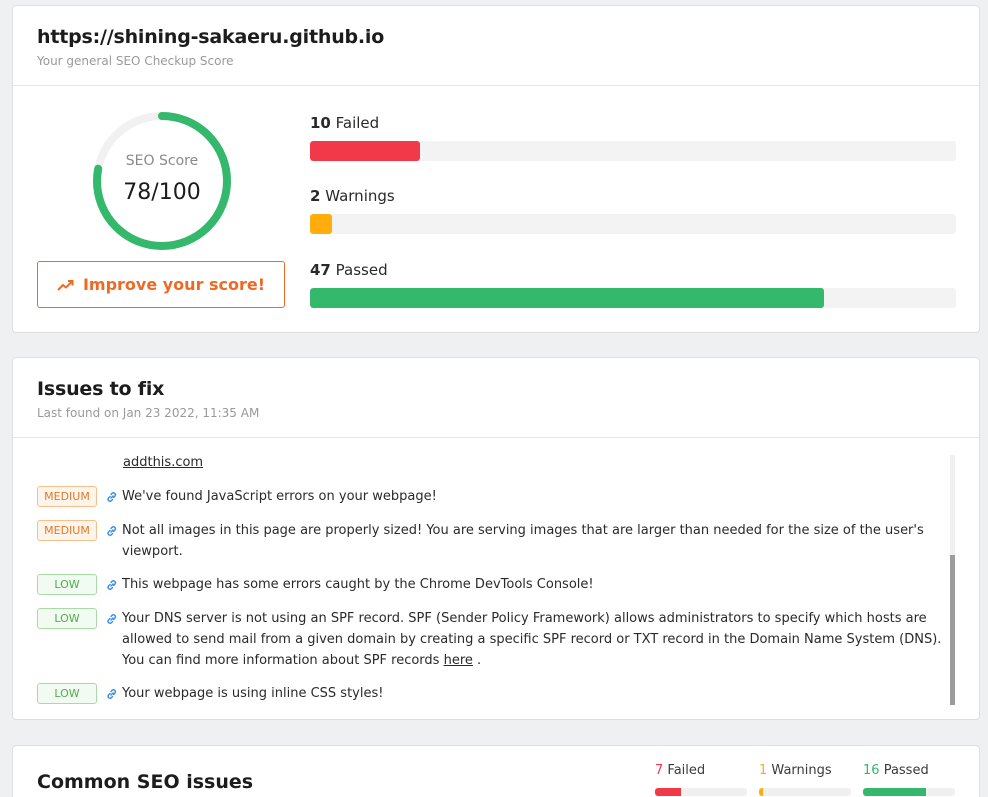  What do you see at coordinates (148, 413) in the screenshot?
I see `issues-subtitle: Last found on Jan 23 2022, 11:35 AM` at bounding box center [148, 413].